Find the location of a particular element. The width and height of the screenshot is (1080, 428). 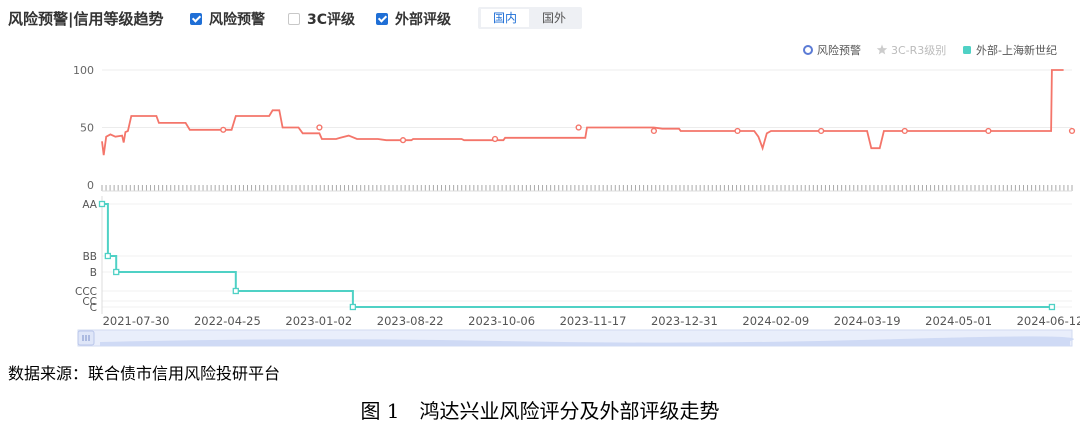

x-tick-label: 2024-03-19 is located at coordinates (867, 321).